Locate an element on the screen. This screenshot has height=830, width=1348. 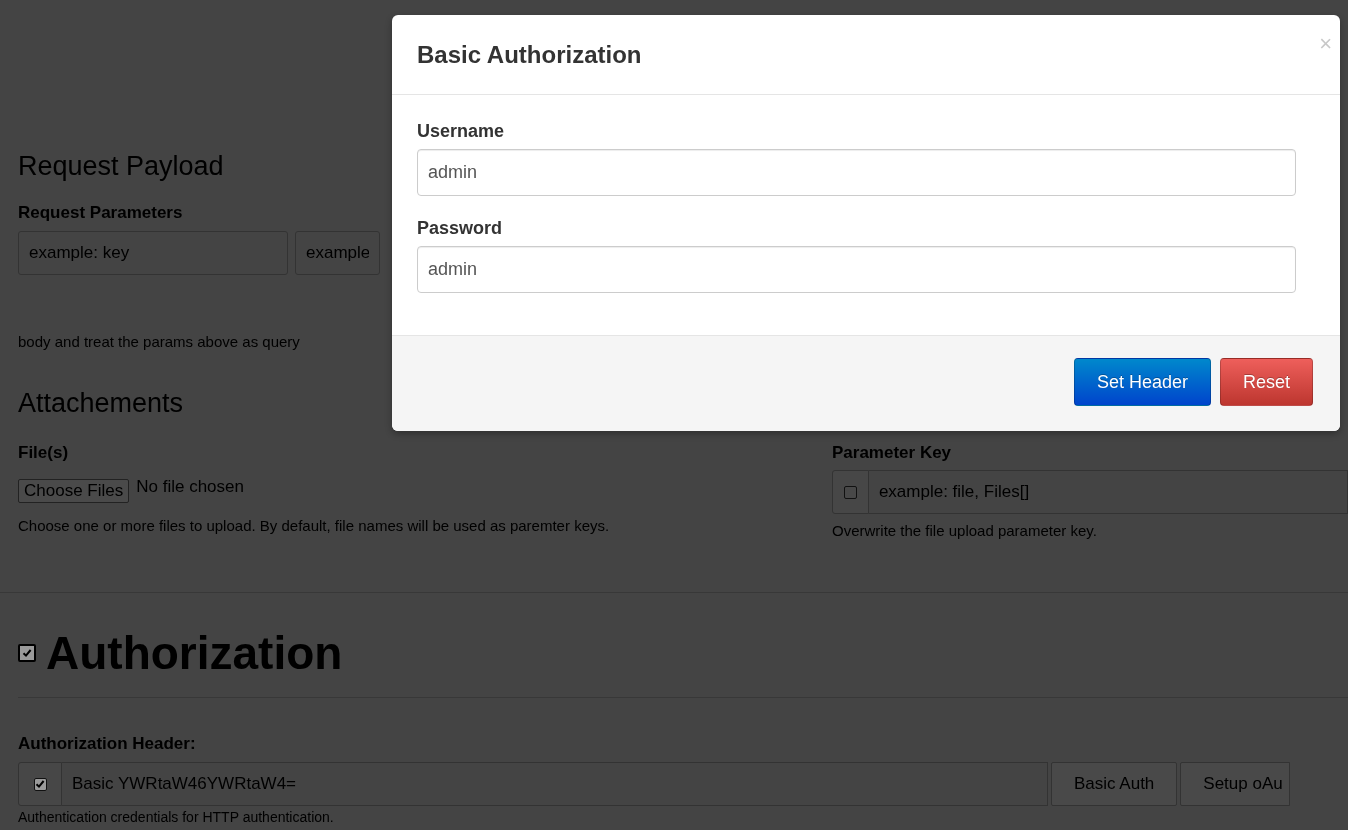
section-heading: Attachements is located at coordinates (101, 403).